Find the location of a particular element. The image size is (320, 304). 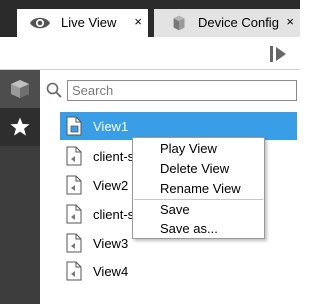

tab-bar: Live View × Device Config × is located at coordinates (150, 18).